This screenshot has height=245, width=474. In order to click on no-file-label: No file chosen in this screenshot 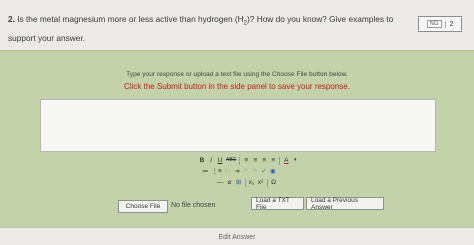, I will do `click(193, 205)`.